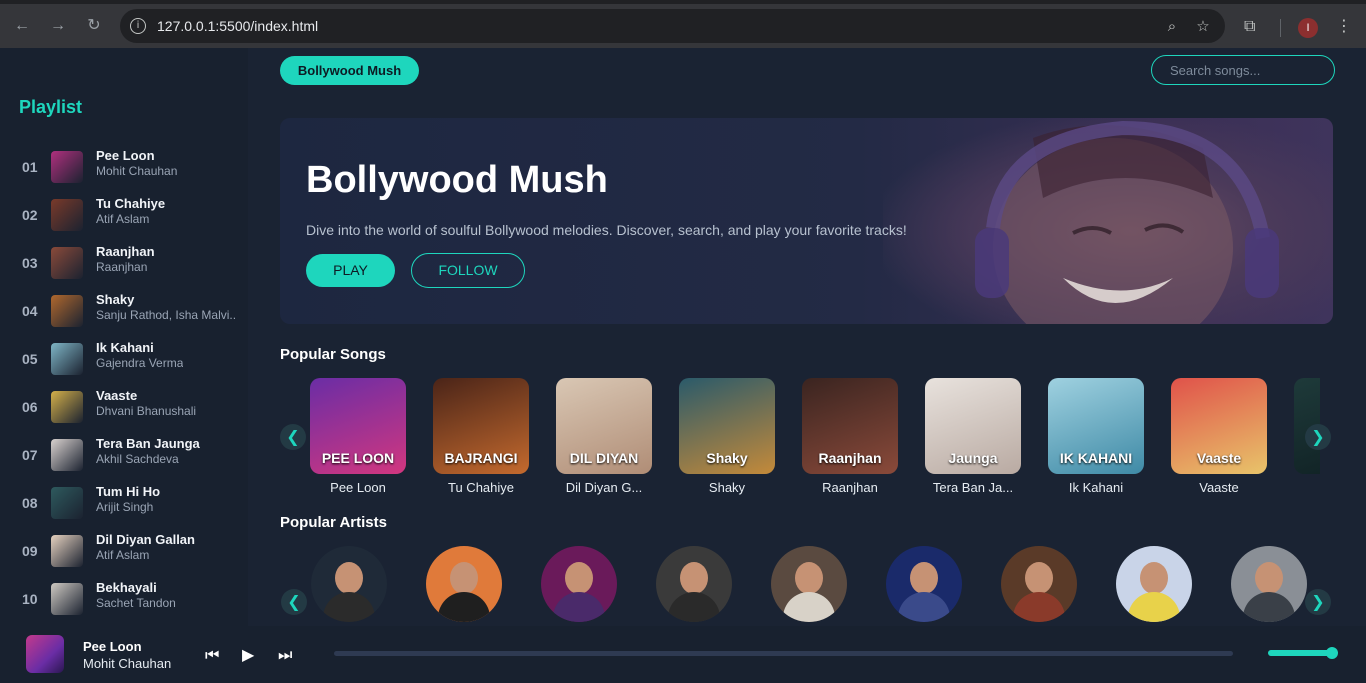 Image resolution: width=1366 pixels, height=683 pixels. I want to click on now-playing-artist: Mohit Chauhan, so click(127, 663).